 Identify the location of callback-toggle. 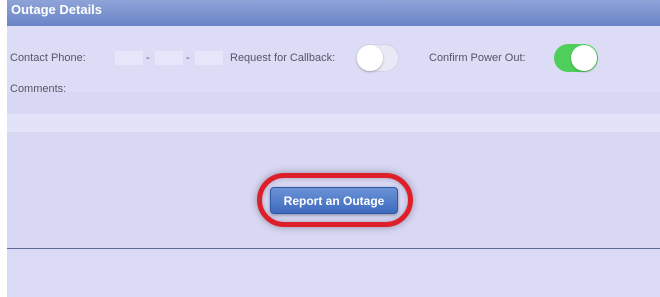
(377, 58).